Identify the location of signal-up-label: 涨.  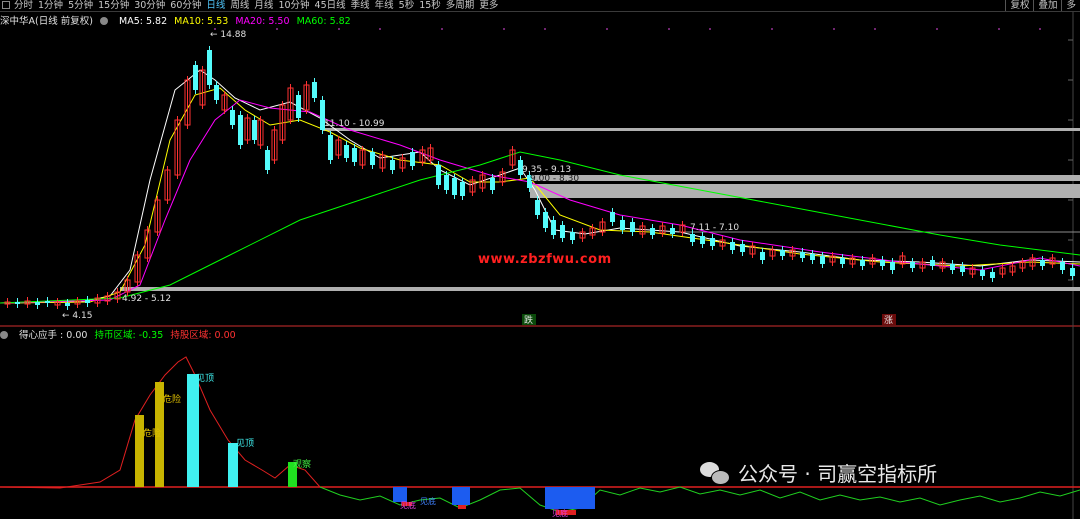
(888, 320).